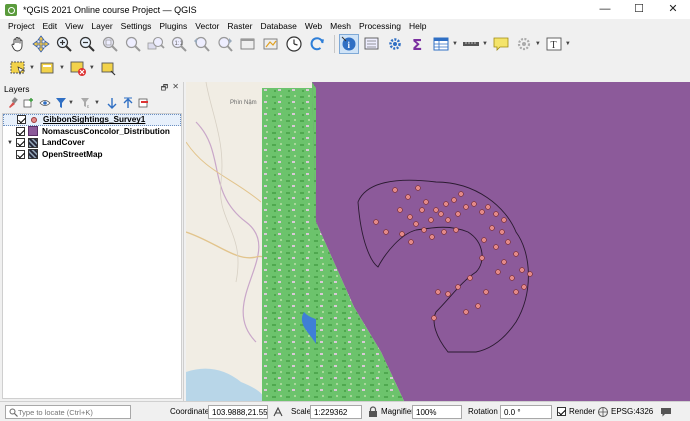  What do you see at coordinates (526, 412) in the screenshot?
I see `rotation-field: 0.0 °` at bounding box center [526, 412].